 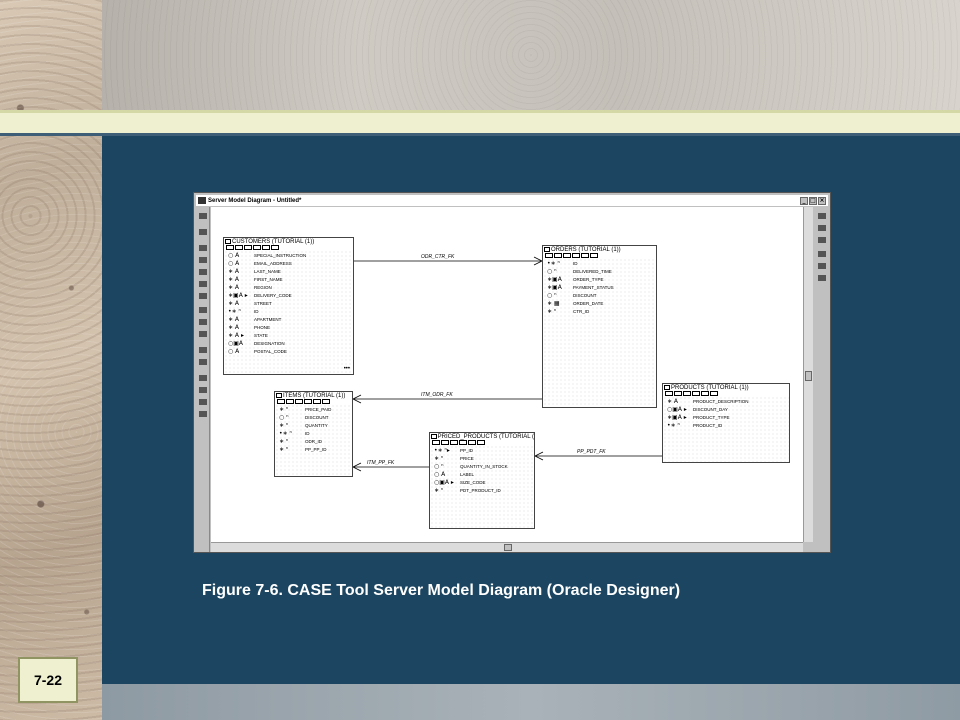 I want to click on sequence-tool-icon, so click(x=203, y=296).